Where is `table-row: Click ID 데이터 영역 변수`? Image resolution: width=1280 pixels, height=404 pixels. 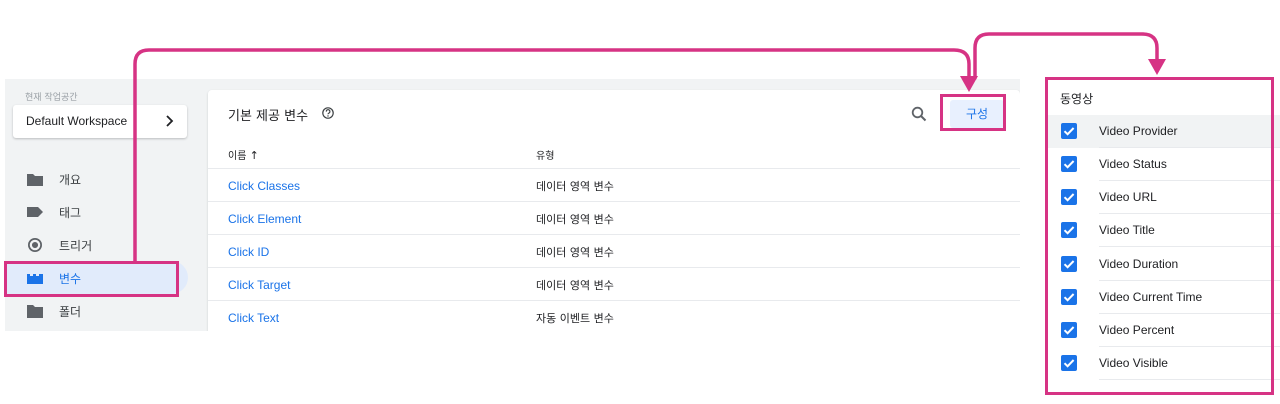 table-row: Click ID 데이터 영역 변수 is located at coordinates (614, 251).